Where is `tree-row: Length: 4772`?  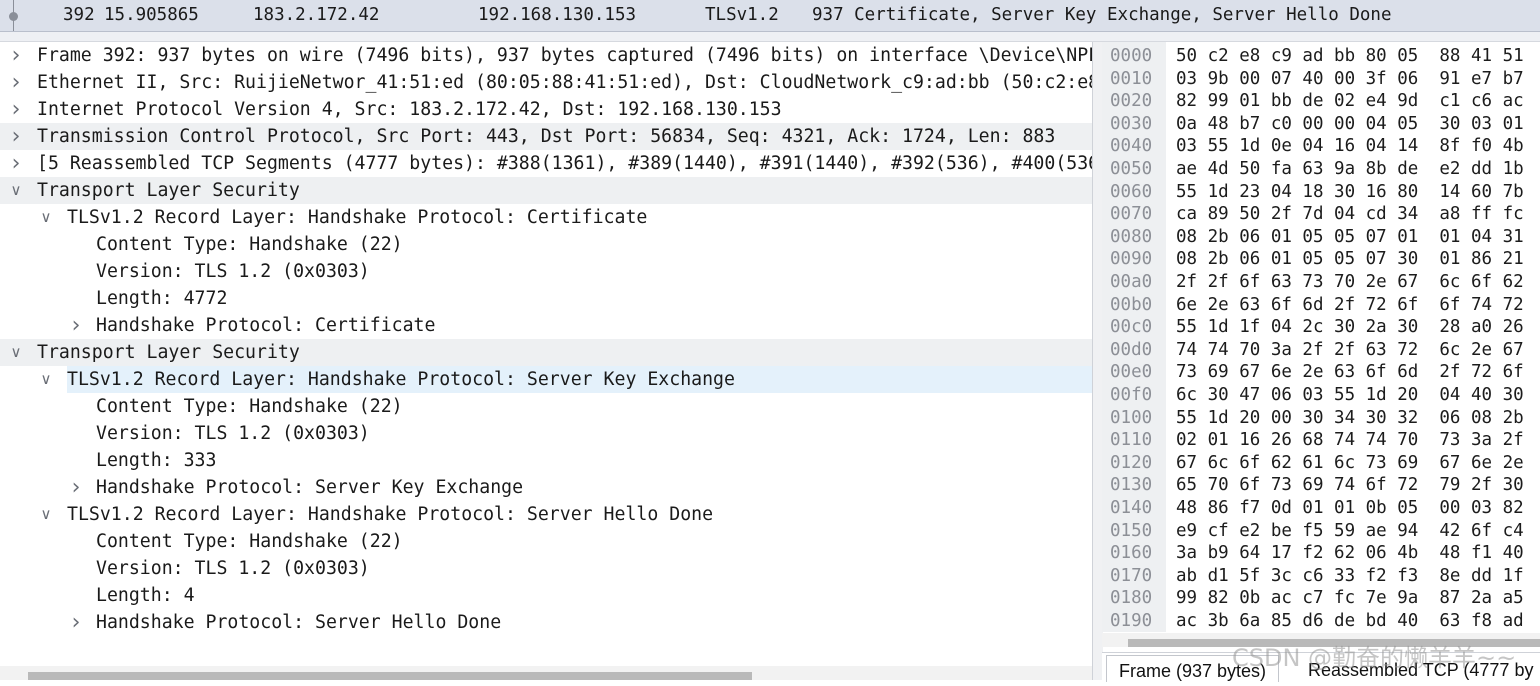
tree-row: Length: 4772 is located at coordinates (546, 298).